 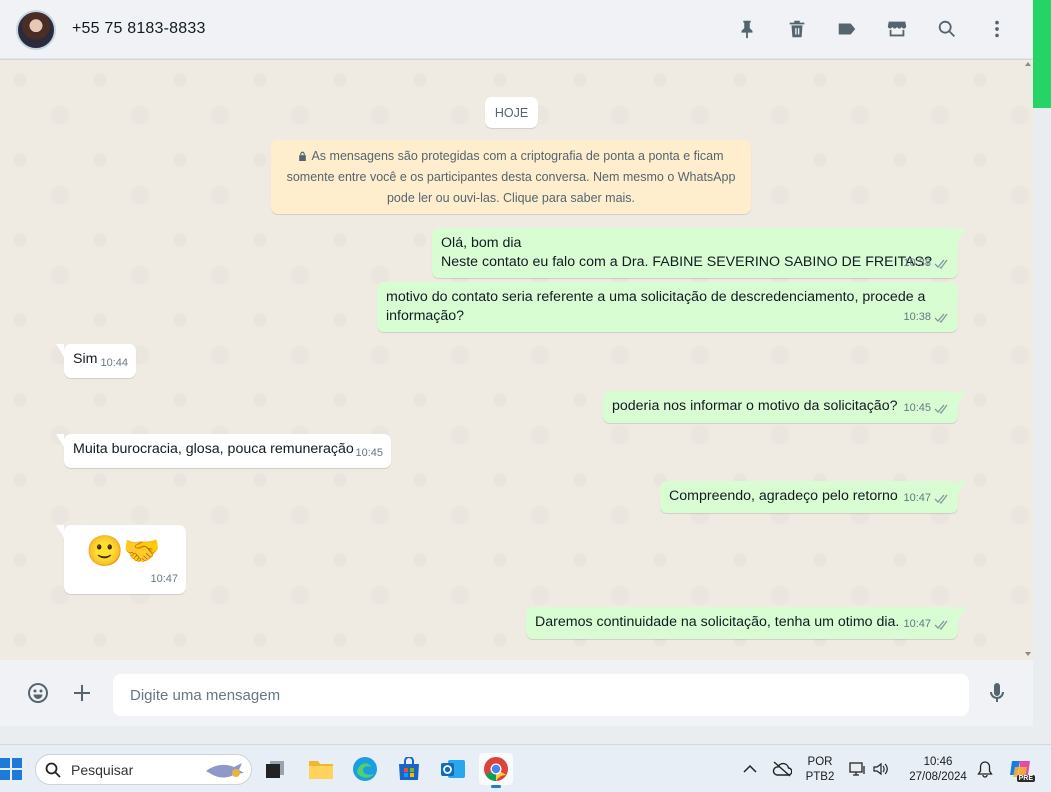 I want to click on cloud-offline-icon, so click(x=782, y=769).